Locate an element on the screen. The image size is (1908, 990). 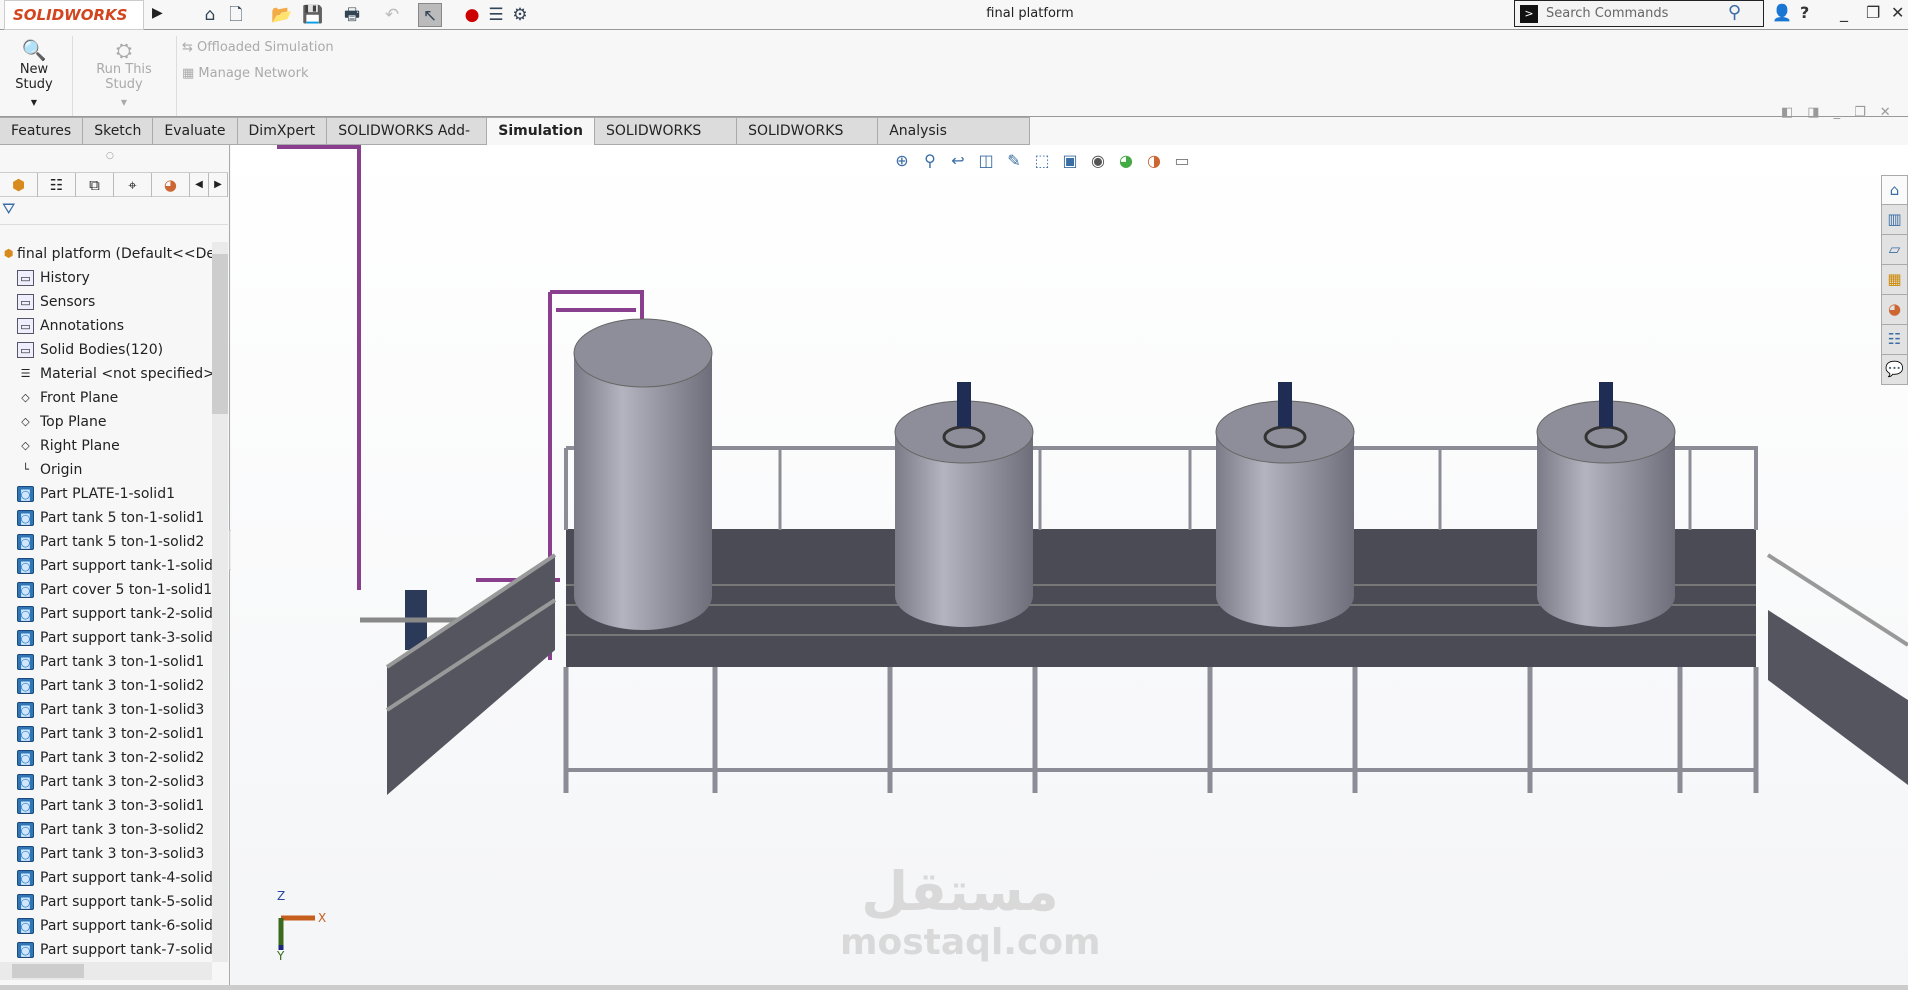
tab-sketch: Sketch is located at coordinates (118, 131).